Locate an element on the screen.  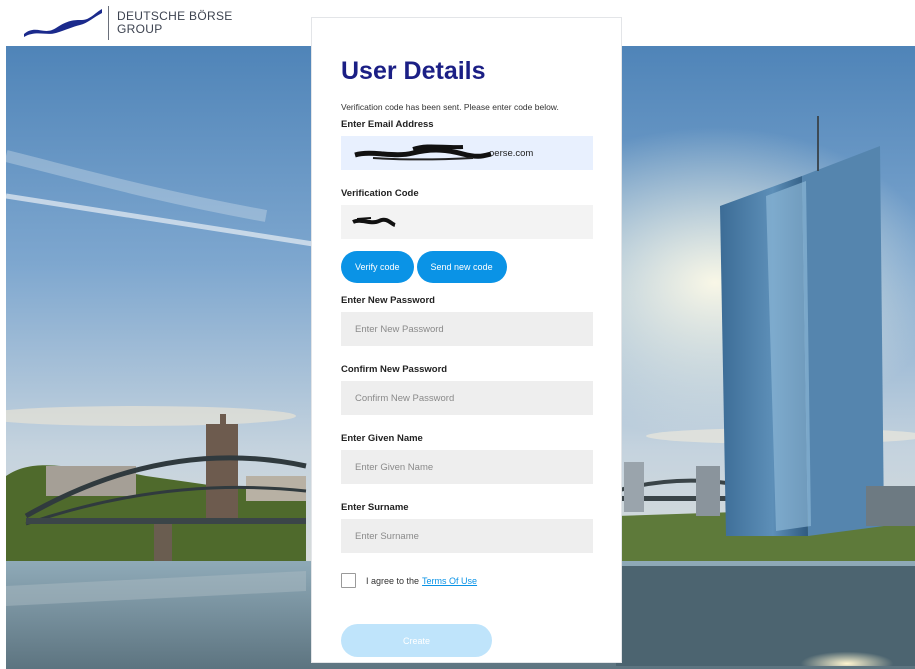
surname-input is located at coordinates (467, 536).